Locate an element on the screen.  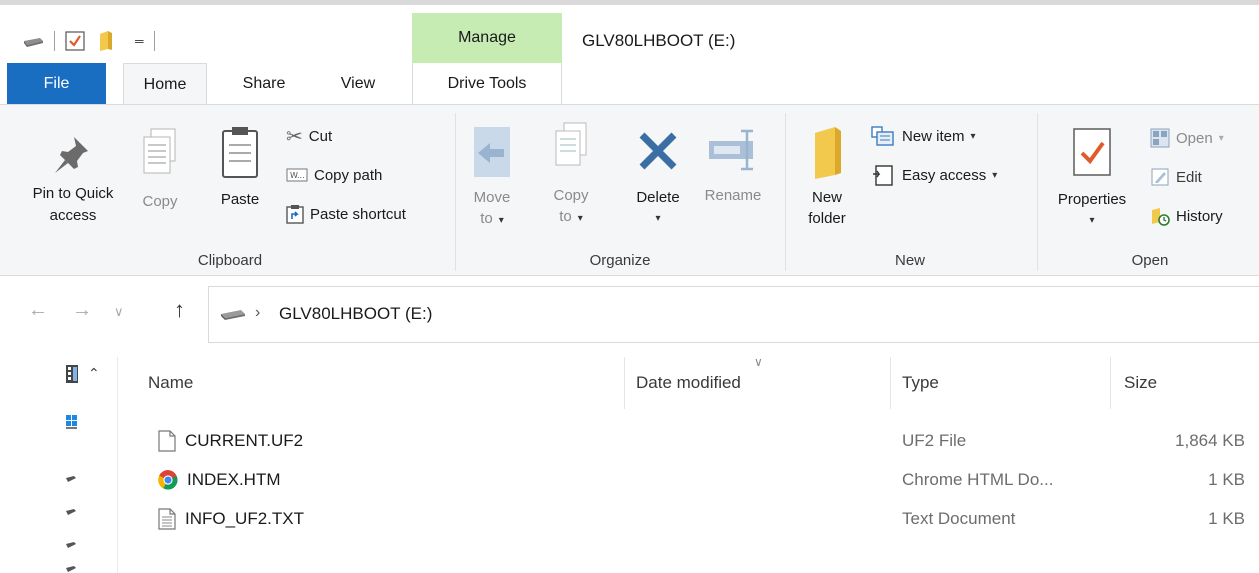
delete-button: Delete ▾ is located at coordinates (658, 179).